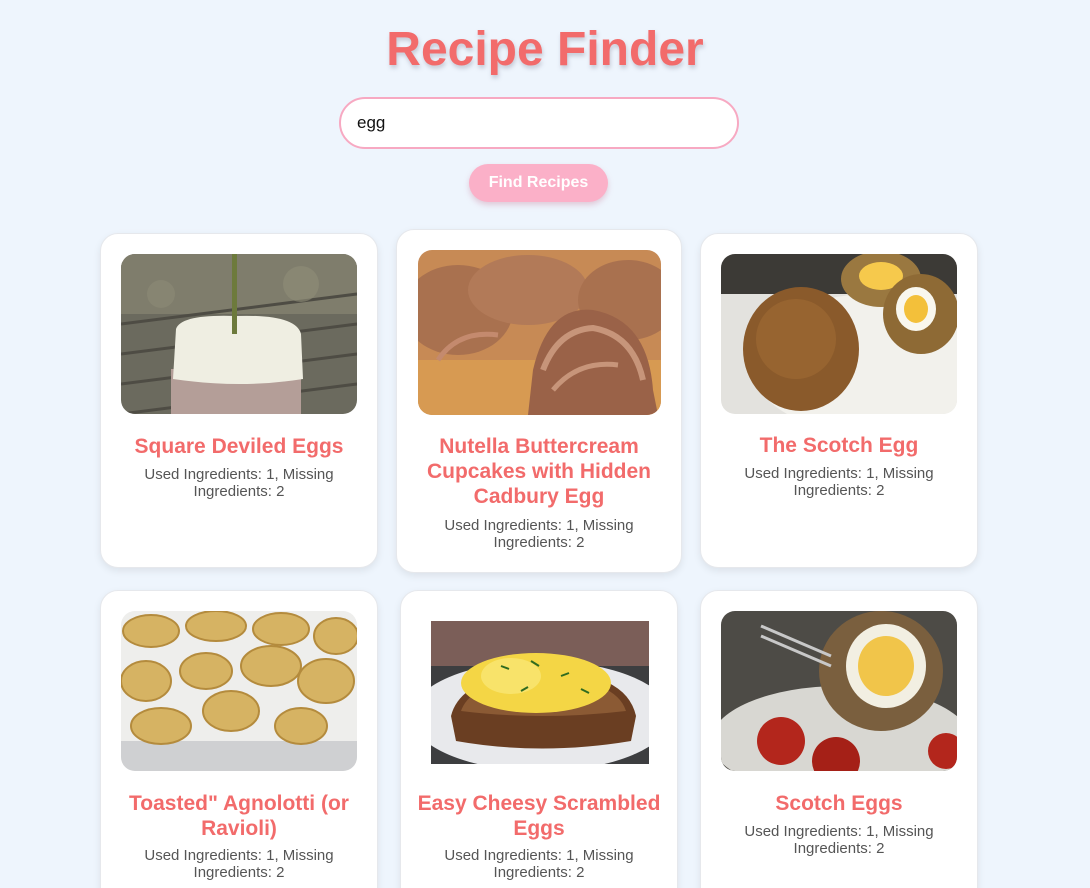 The image size is (1090, 888). What do you see at coordinates (239, 446) in the screenshot?
I see `recipe-title: Square Deviled Eggs` at bounding box center [239, 446].